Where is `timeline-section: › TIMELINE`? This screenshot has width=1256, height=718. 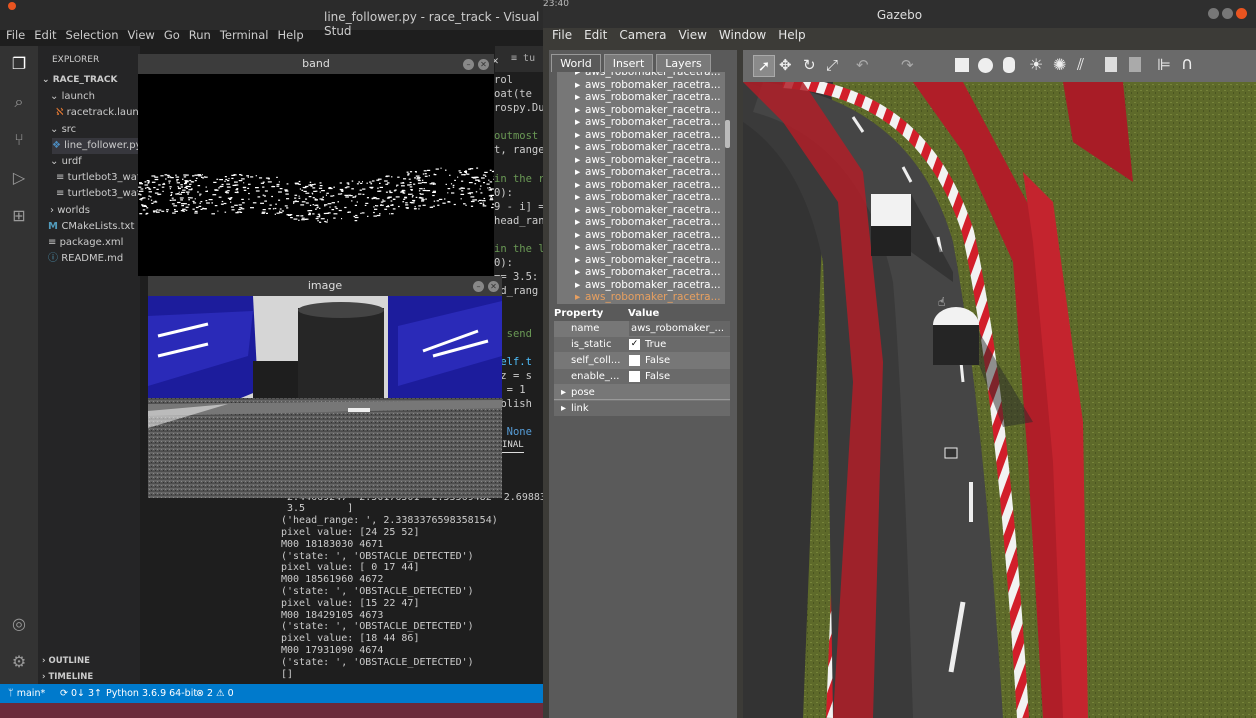
timeline-section: › TIMELINE is located at coordinates (67, 677).